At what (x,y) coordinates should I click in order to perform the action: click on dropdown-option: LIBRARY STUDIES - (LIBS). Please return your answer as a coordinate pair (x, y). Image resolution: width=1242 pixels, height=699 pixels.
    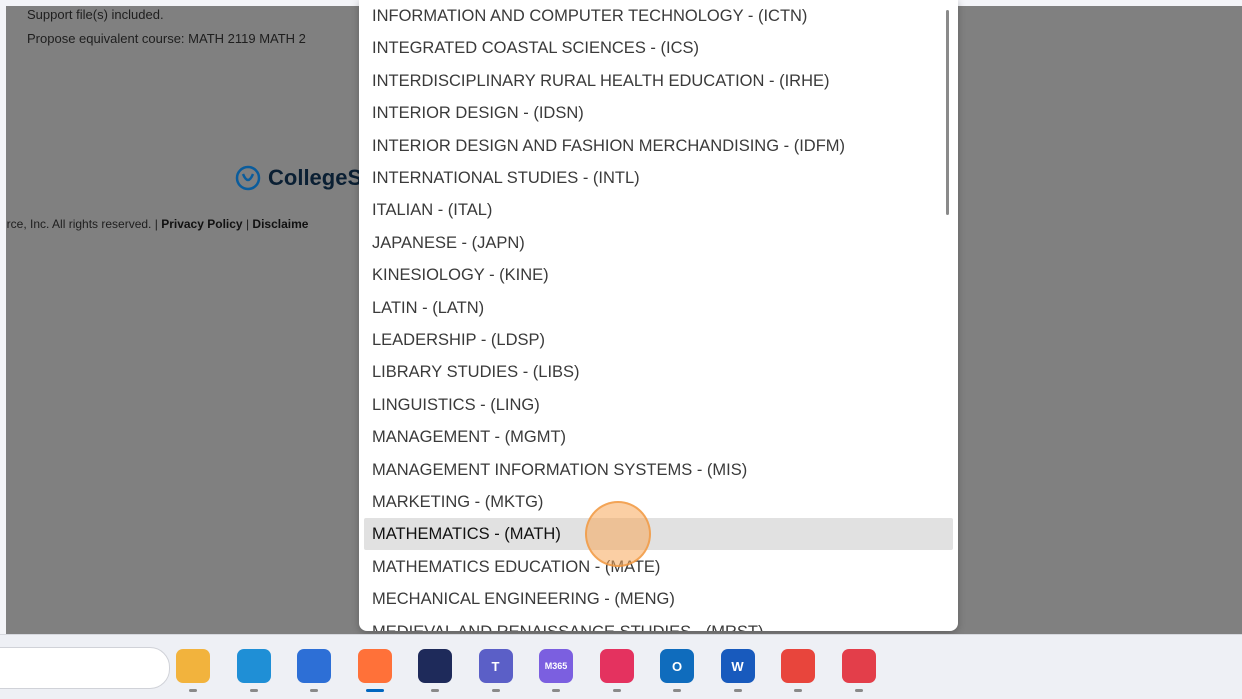
    Looking at the image, I should click on (658, 372).